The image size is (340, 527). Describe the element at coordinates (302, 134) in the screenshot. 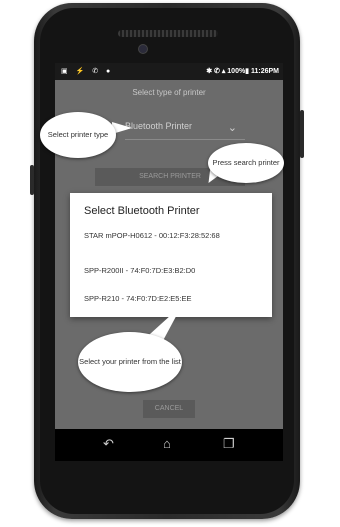

I see `power-key` at that location.